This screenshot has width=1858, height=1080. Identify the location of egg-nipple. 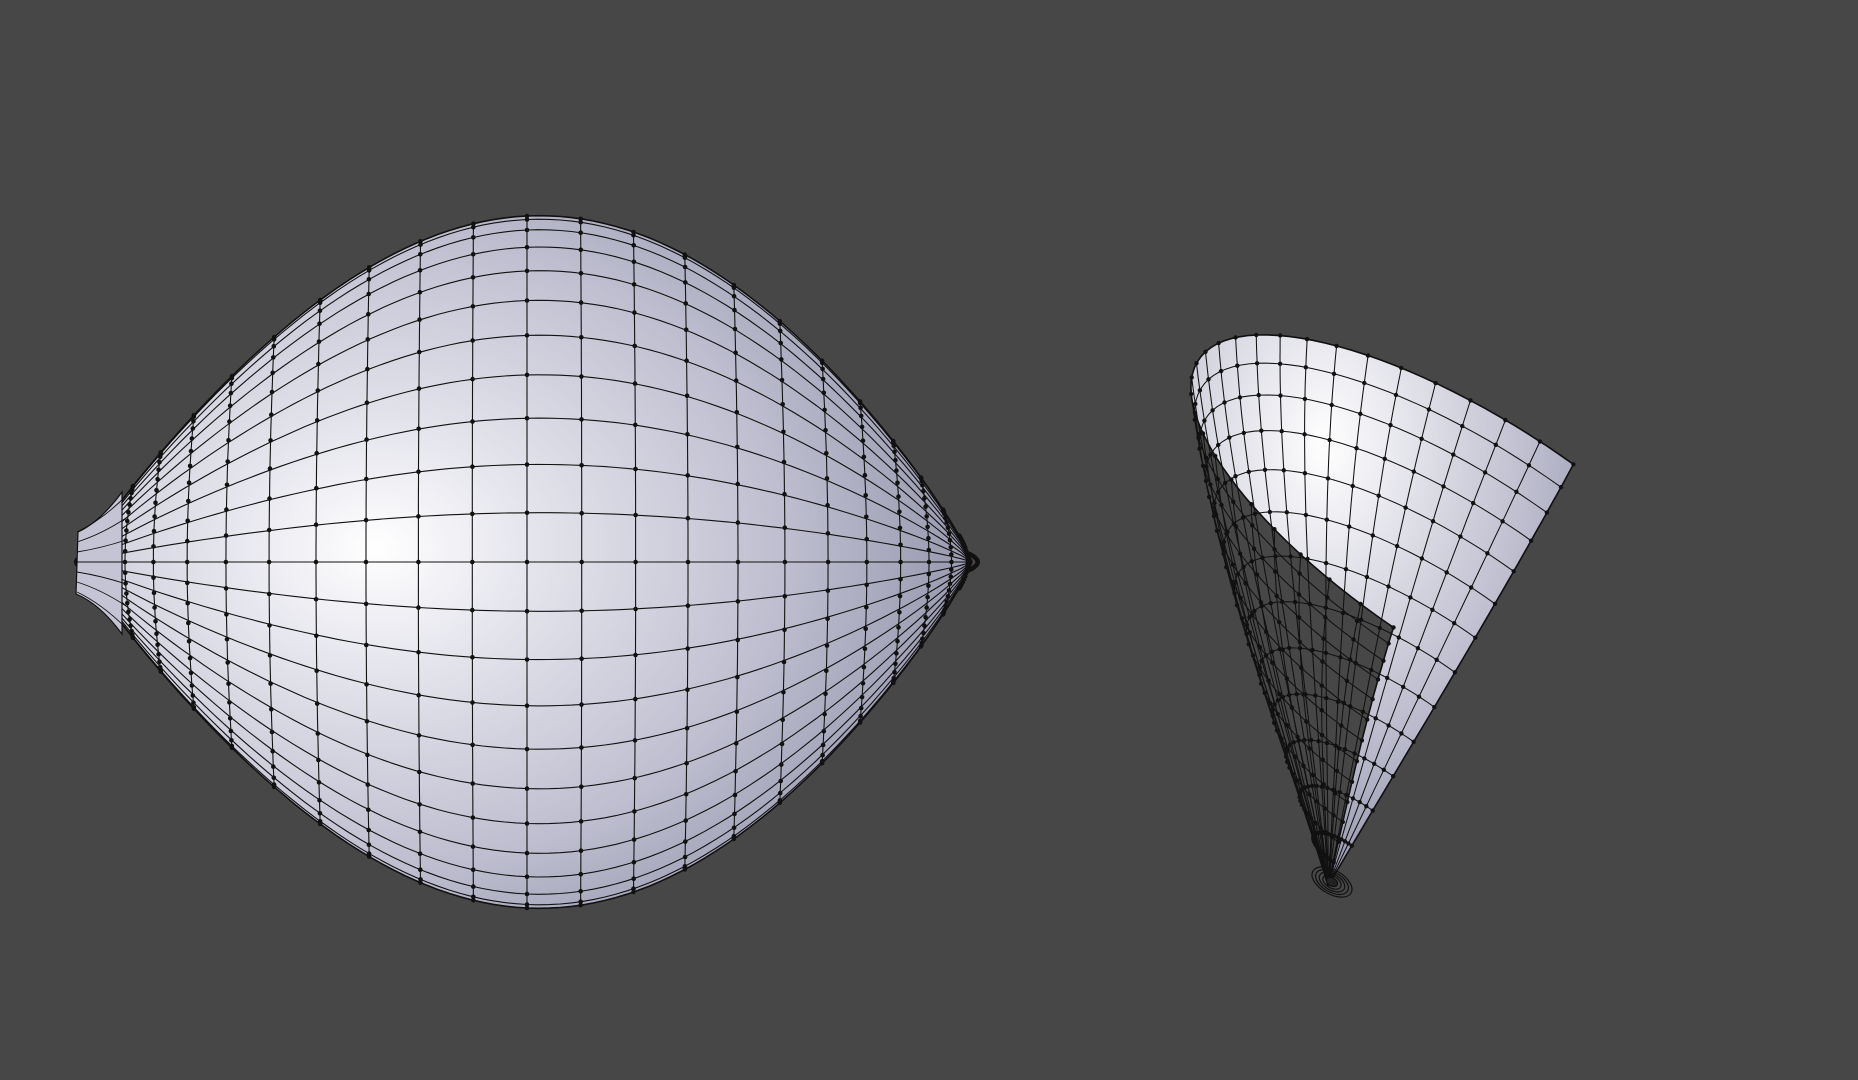
(99, 563).